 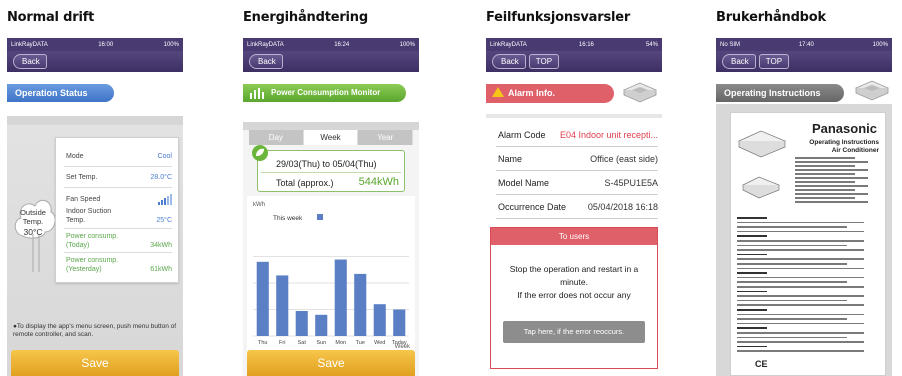 I want to click on clock: 16:24, so click(x=342, y=44).